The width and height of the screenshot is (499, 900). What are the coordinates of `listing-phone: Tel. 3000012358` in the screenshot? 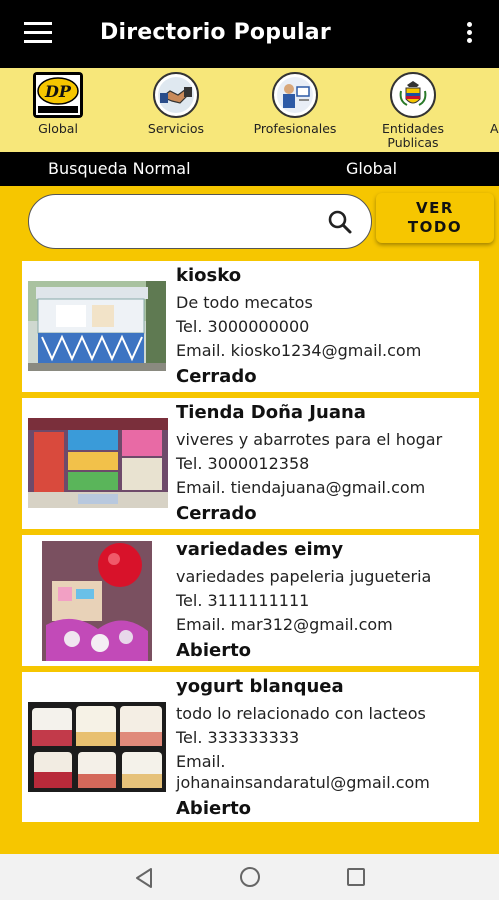 It's located at (242, 463).